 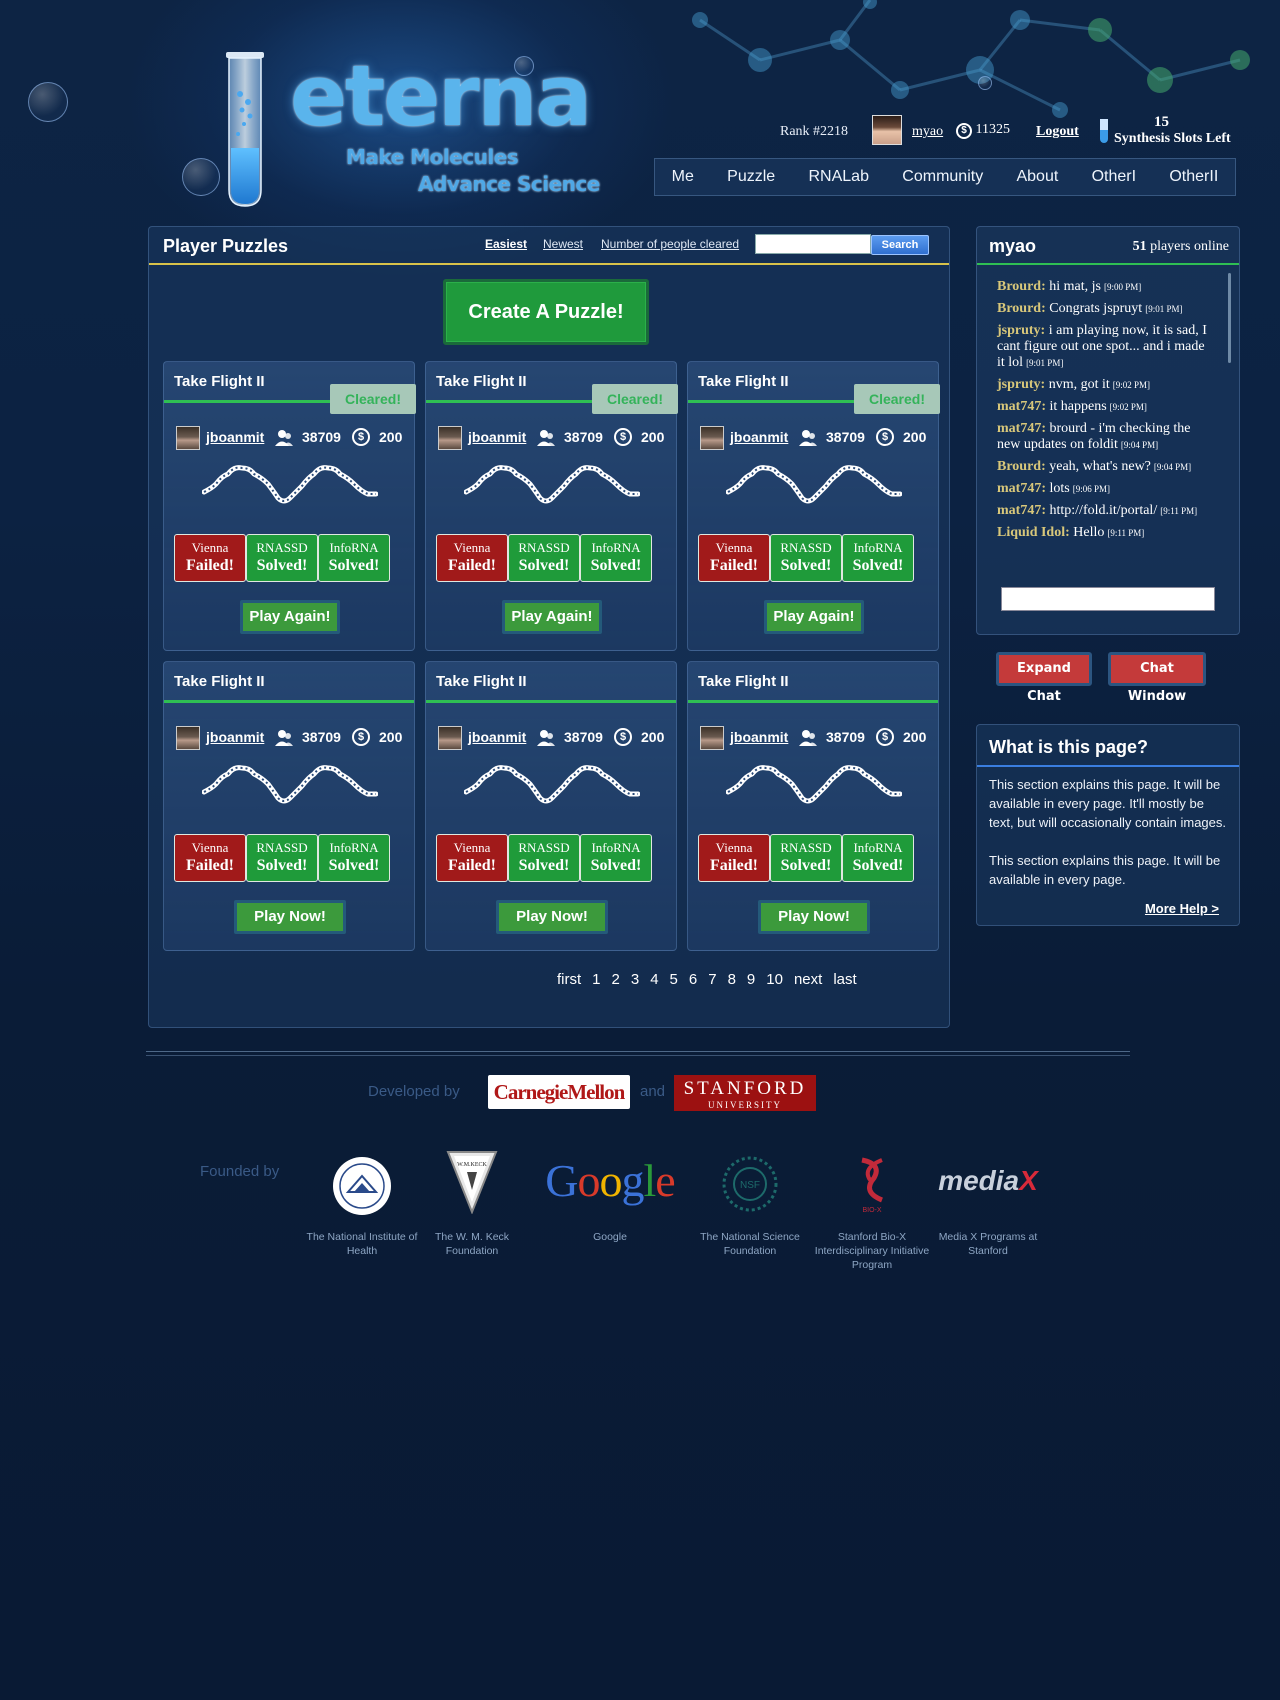 What do you see at coordinates (839, 177) in the screenshot?
I see `nav-item-rnalab: RNALab` at bounding box center [839, 177].